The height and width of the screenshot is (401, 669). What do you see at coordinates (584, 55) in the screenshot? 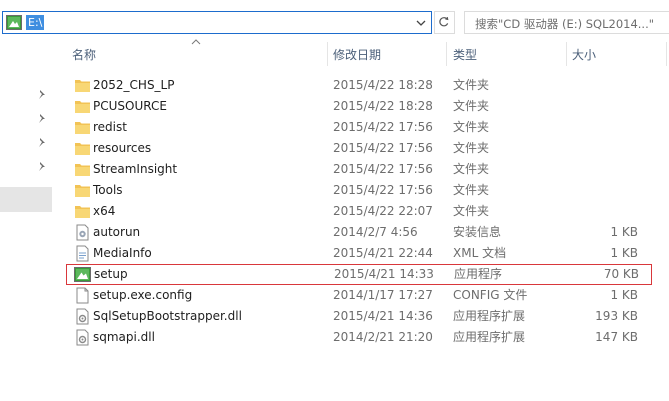
I see `column-header-size: 大小` at bounding box center [584, 55].